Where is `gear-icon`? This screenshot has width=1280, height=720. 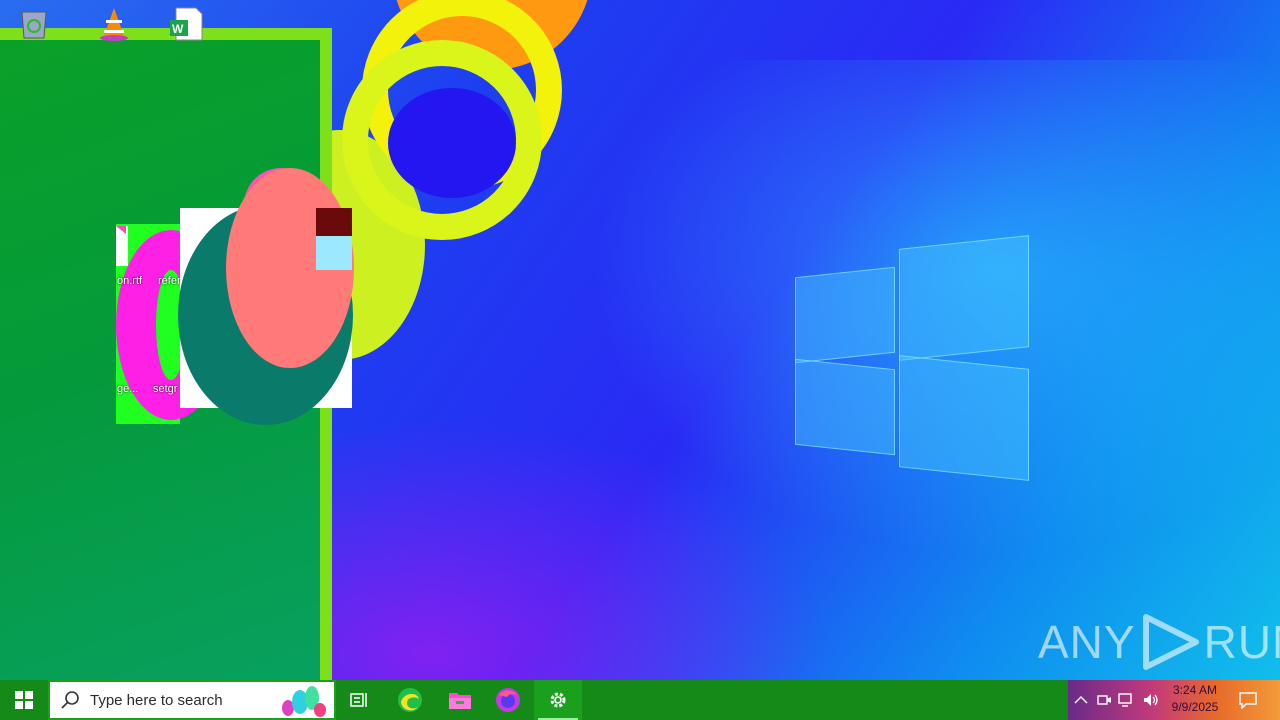
gear-icon is located at coordinates (558, 700).